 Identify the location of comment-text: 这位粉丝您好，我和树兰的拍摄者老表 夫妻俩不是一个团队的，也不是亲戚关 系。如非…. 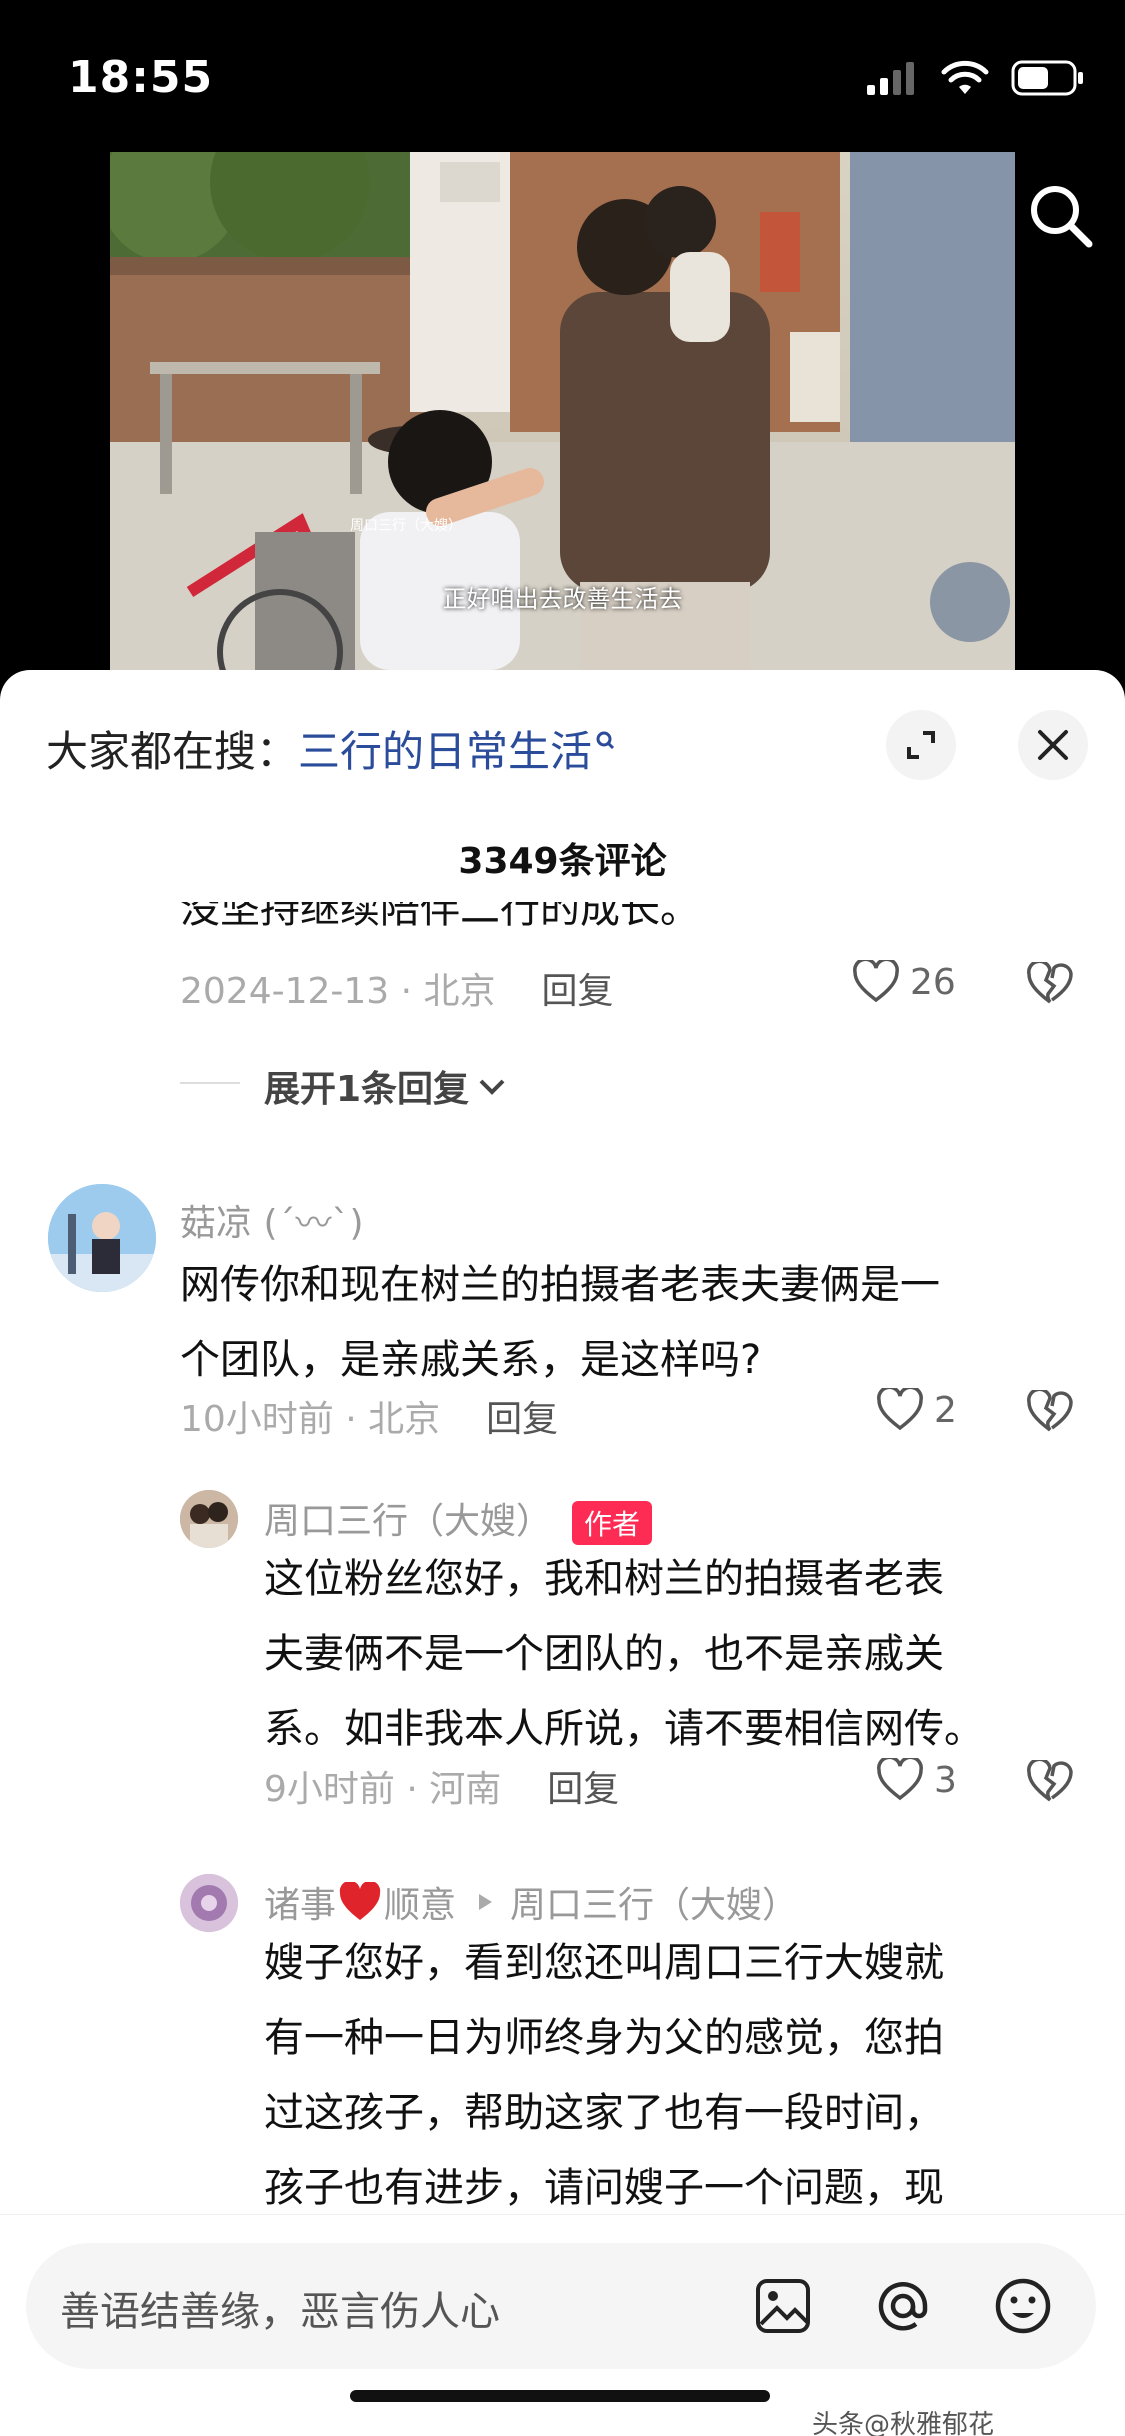
(624, 1654).